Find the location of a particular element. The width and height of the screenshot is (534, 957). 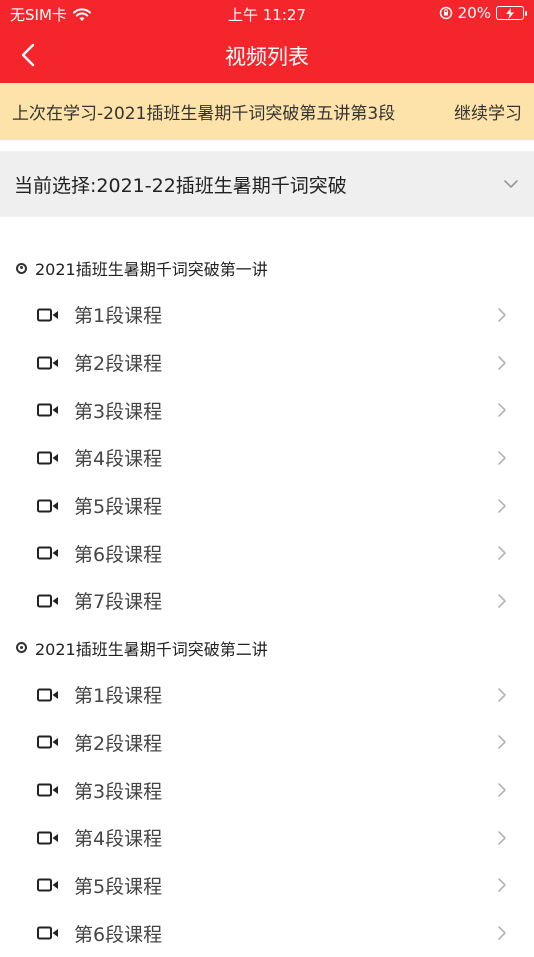

chevron-down-icon is located at coordinates (511, 184).